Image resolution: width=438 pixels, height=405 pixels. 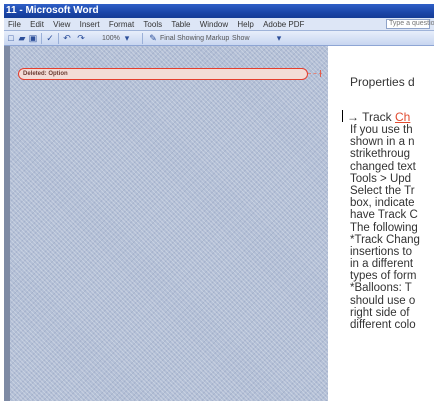 I want to click on text-line: different colo, so click(x=383, y=325).